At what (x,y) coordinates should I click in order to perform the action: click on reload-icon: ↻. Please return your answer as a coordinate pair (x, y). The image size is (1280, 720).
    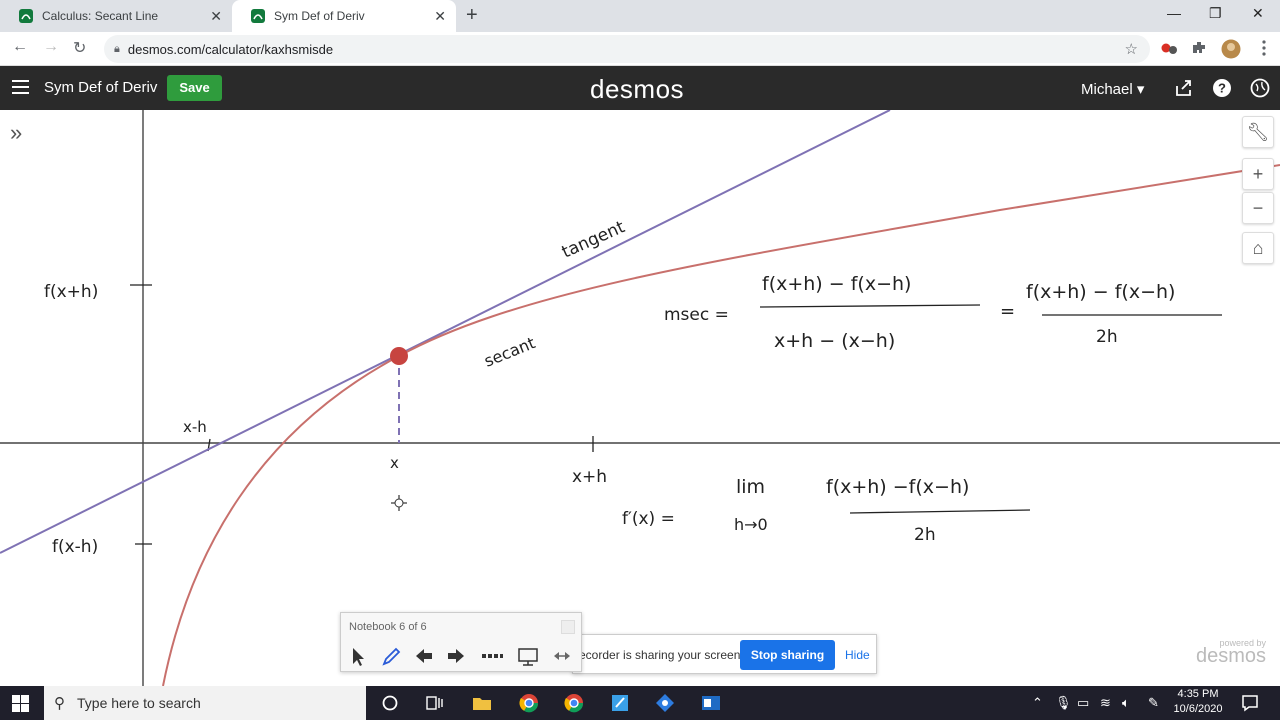
    Looking at the image, I should click on (79, 48).